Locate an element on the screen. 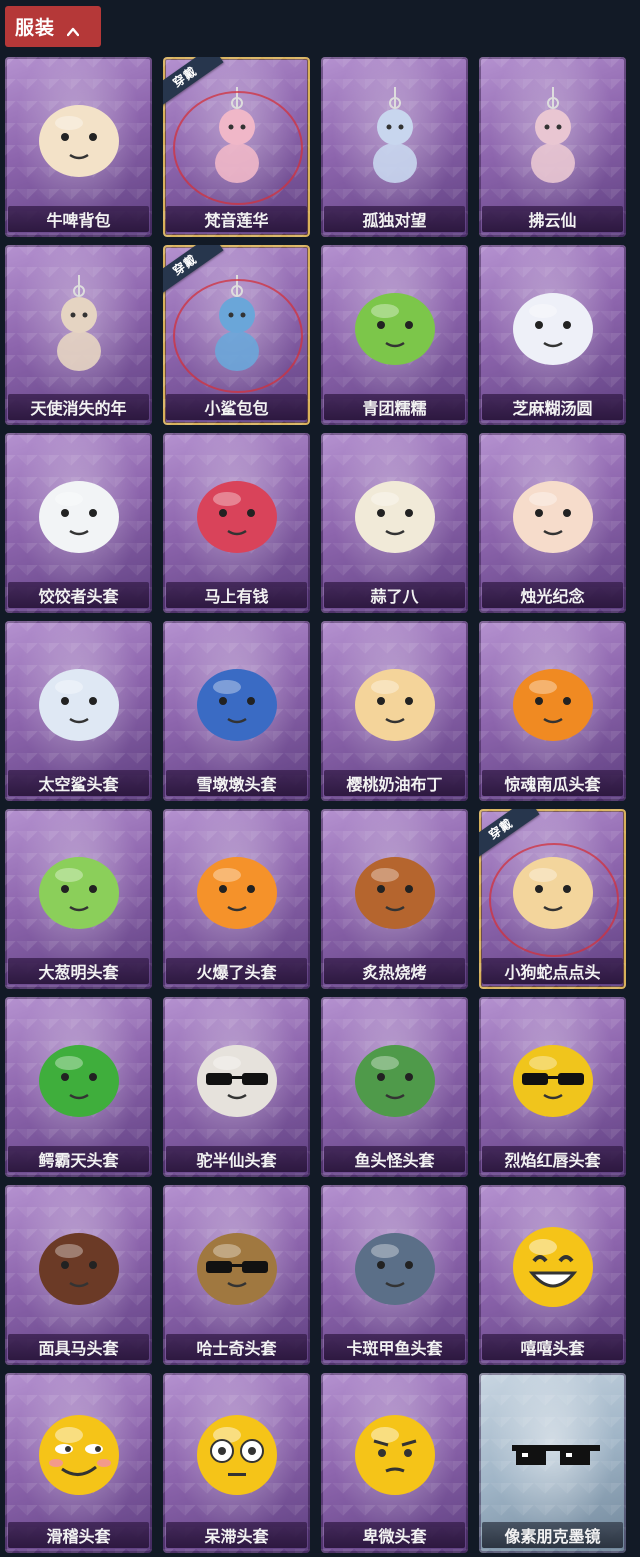  green-rice-ball-icon is located at coordinates (394, 324).